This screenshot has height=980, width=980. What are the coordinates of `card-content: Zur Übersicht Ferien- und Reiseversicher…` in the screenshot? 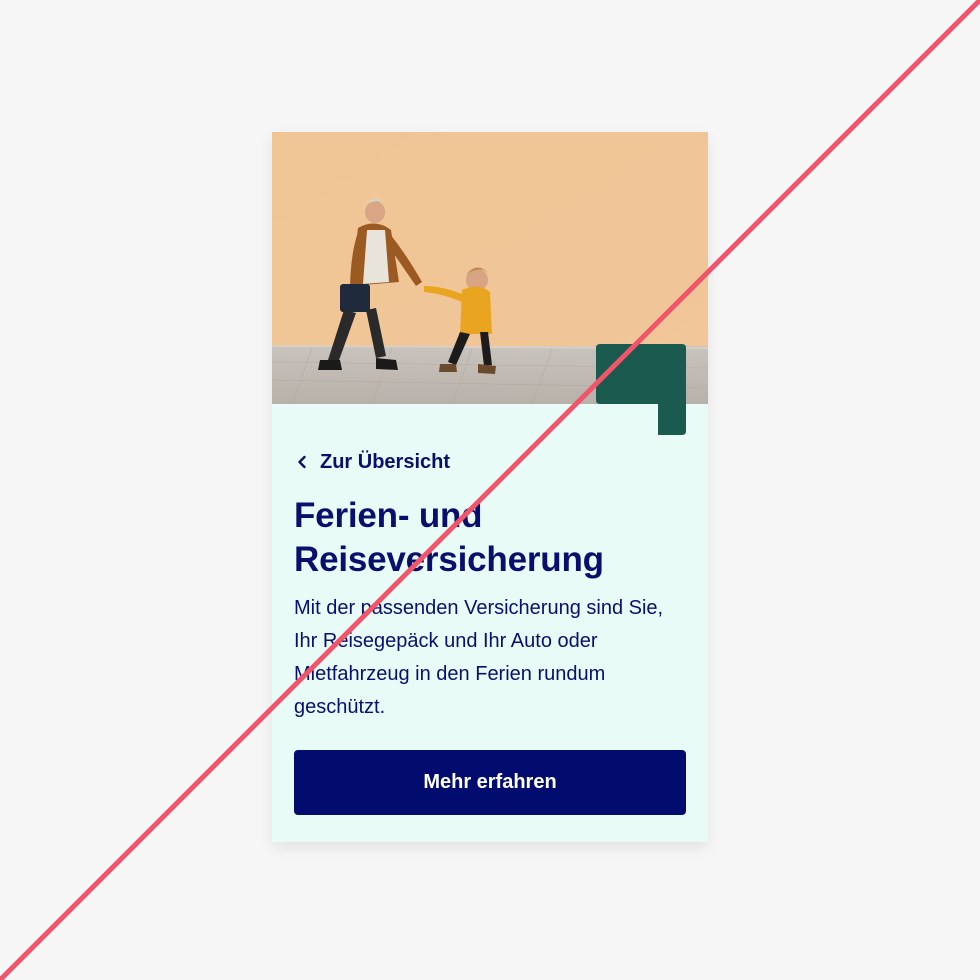 It's located at (490, 584).